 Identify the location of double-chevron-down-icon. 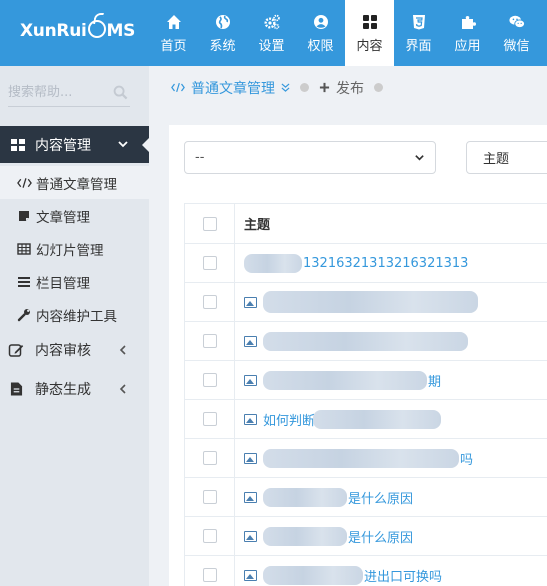
(285, 87).